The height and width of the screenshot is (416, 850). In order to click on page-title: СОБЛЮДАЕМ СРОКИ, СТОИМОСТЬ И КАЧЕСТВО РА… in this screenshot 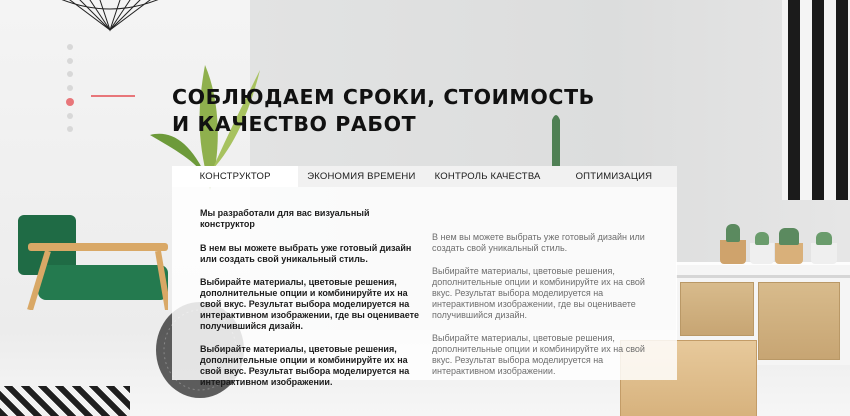, I will do `click(392, 111)`.